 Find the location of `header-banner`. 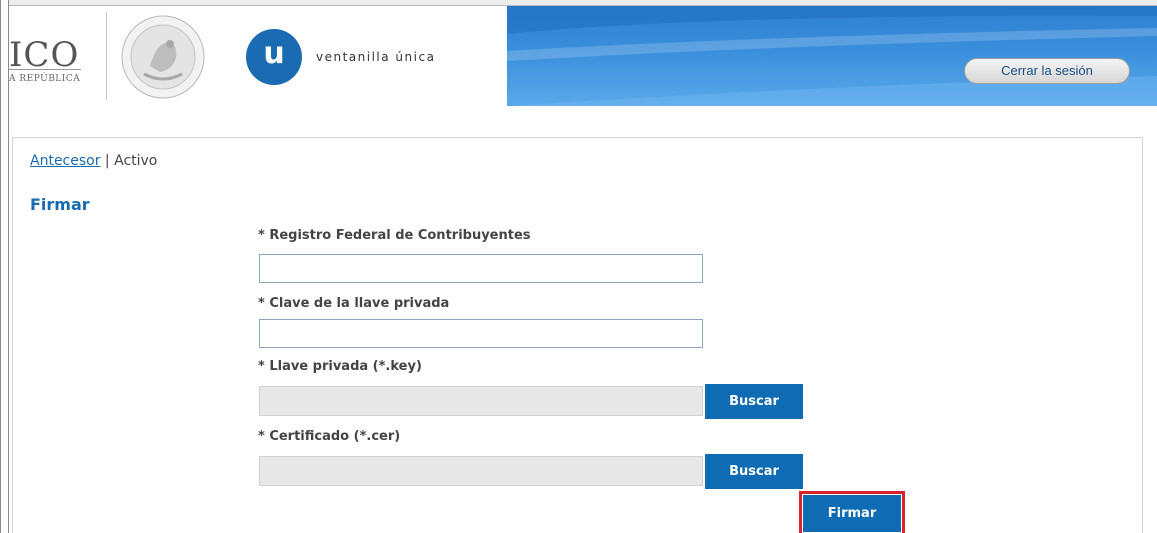

header-banner is located at coordinates (832, 56).